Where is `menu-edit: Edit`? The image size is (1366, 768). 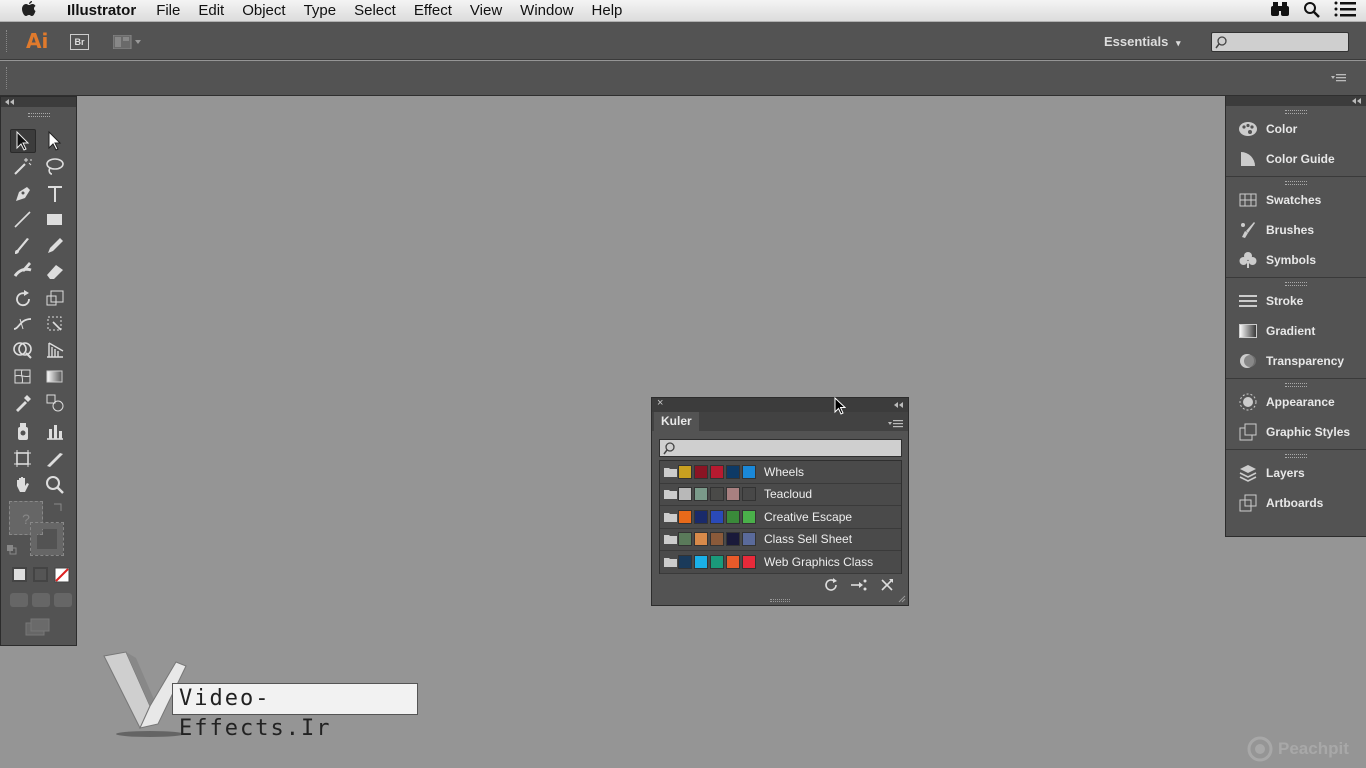 menu-edit: Edit is located at coordinates (211, 11).